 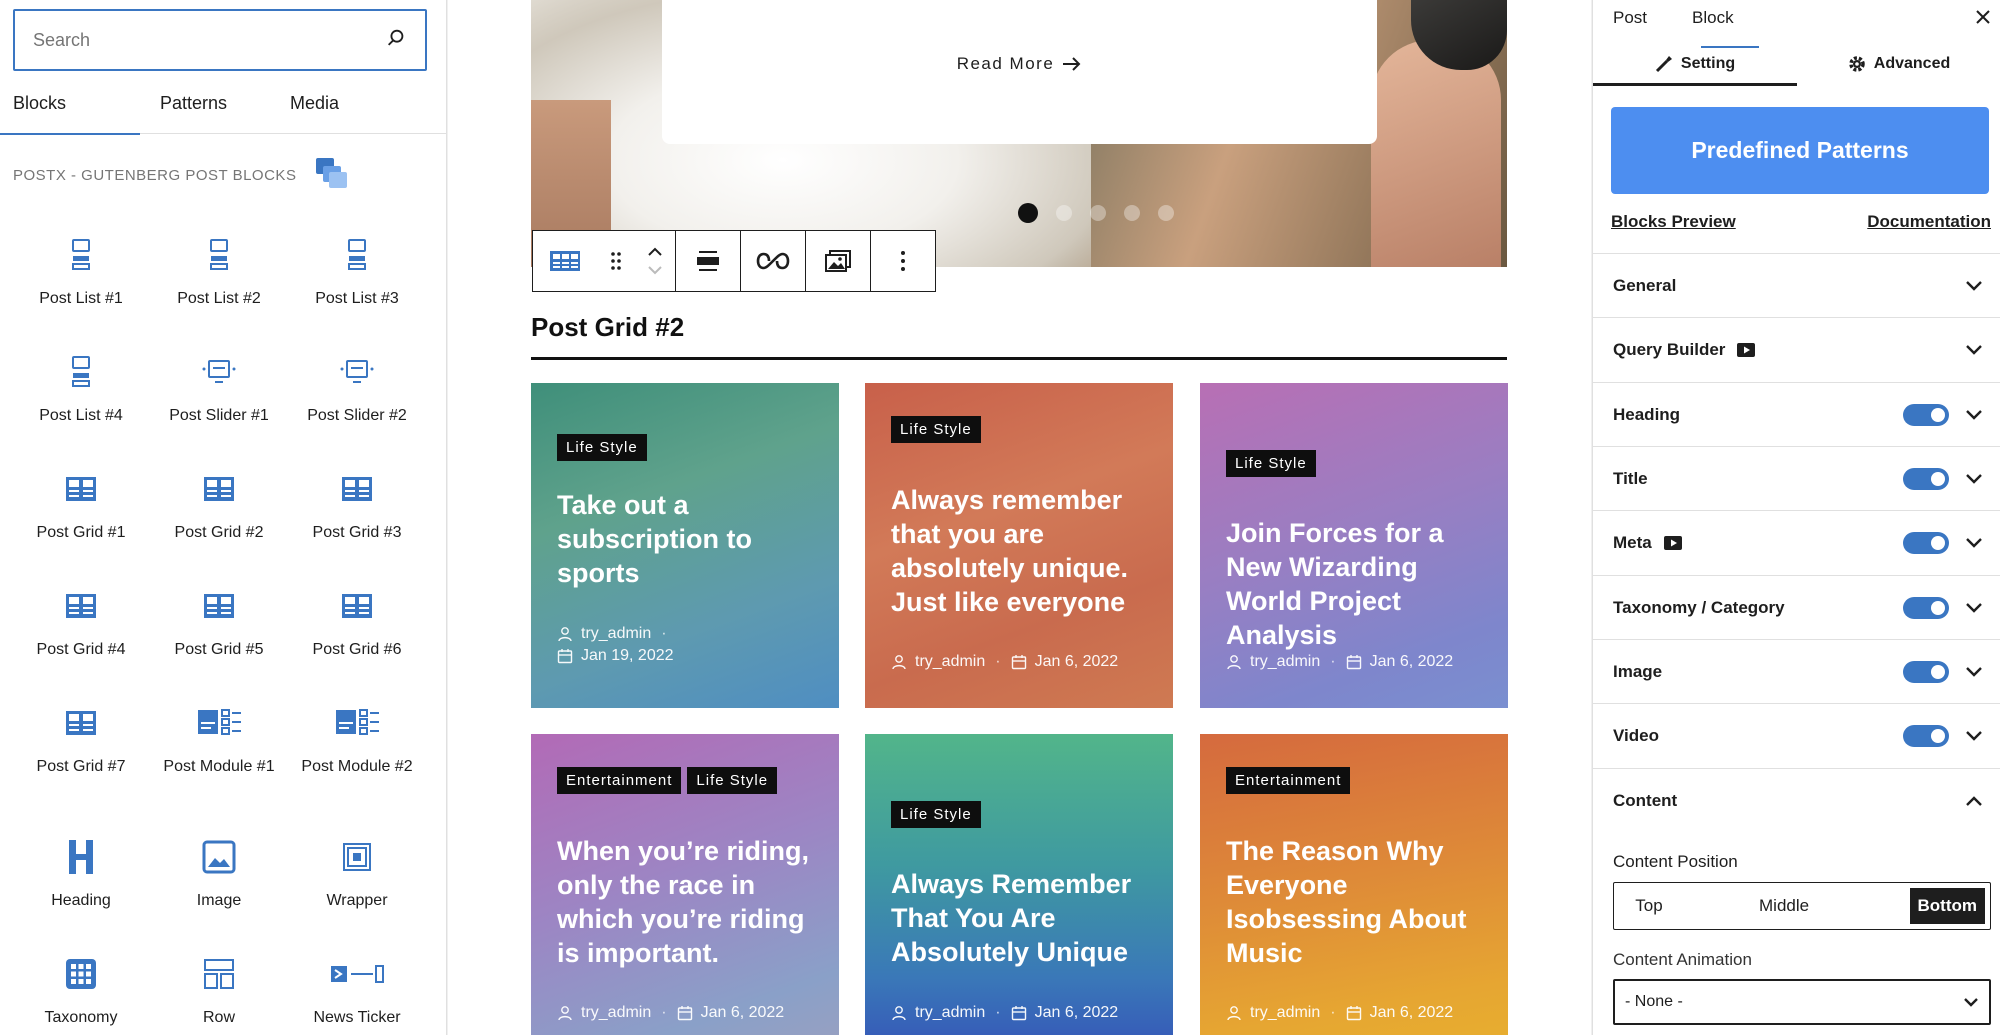 What do you see at coordinates (1796, 349) in the screenshot?
I see `settings-section: Query Builder` at bounding box center [1796, 349].